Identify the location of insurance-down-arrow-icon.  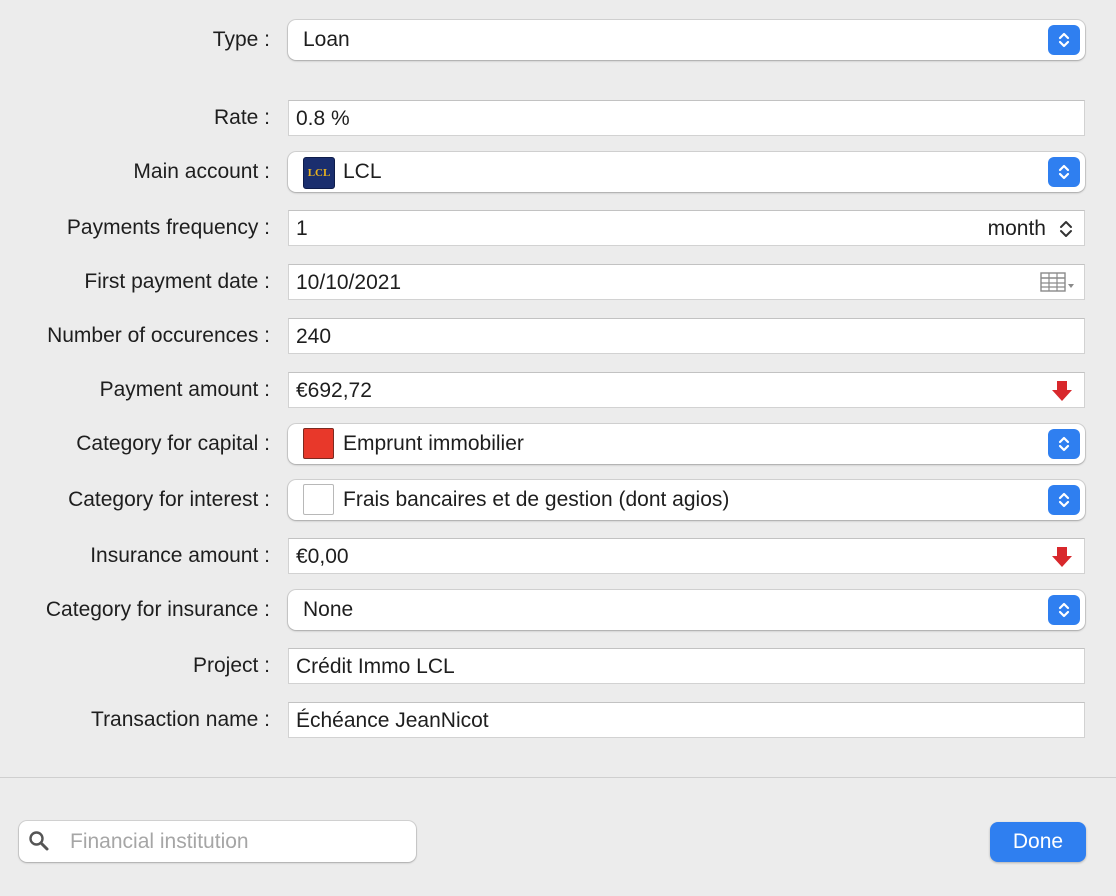
(1062, 557).